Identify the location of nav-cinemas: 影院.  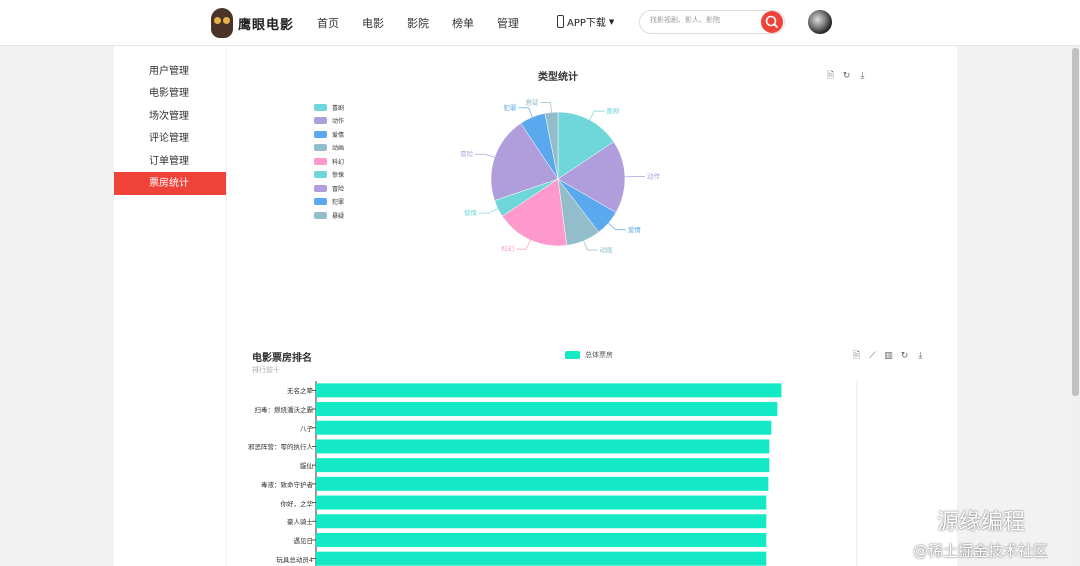
(418, 23).